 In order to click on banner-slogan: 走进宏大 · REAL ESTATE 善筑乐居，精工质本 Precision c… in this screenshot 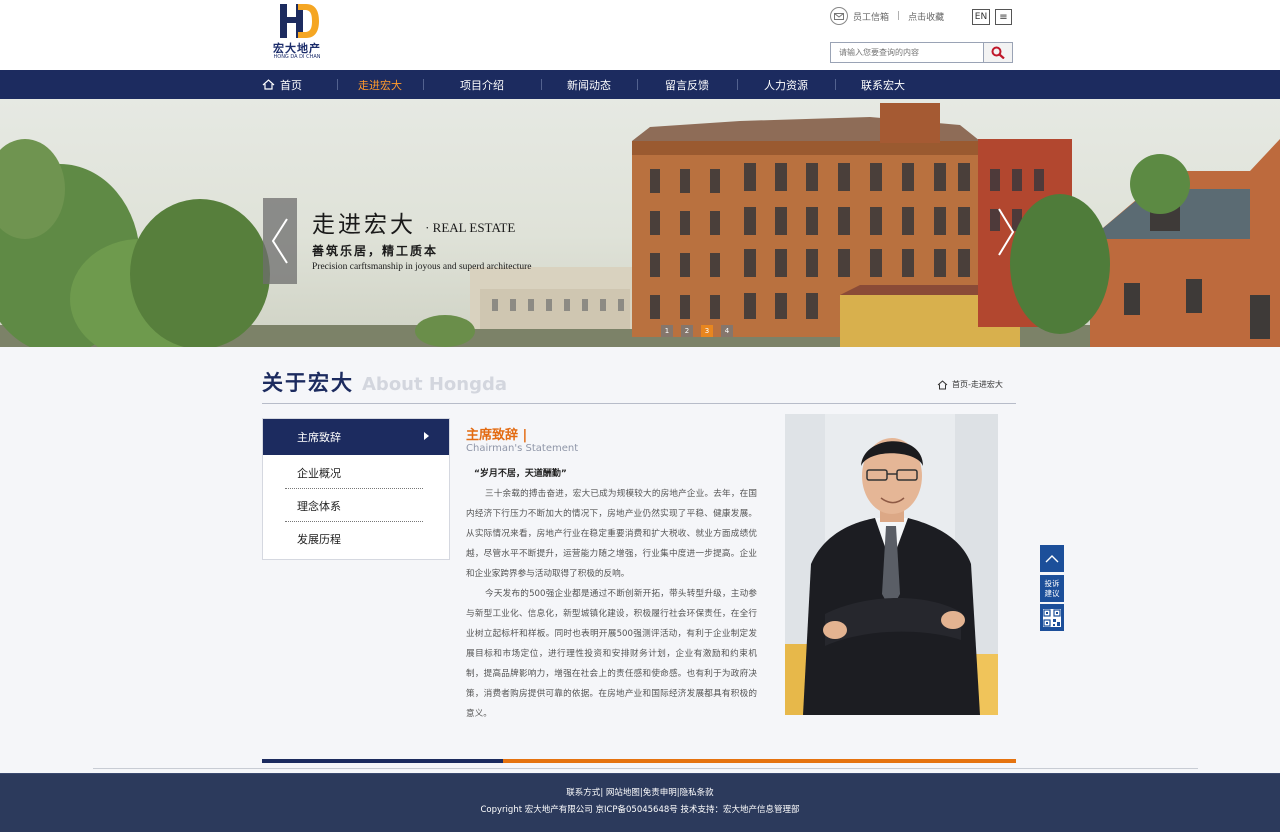, I will do `click(422, 238)`.